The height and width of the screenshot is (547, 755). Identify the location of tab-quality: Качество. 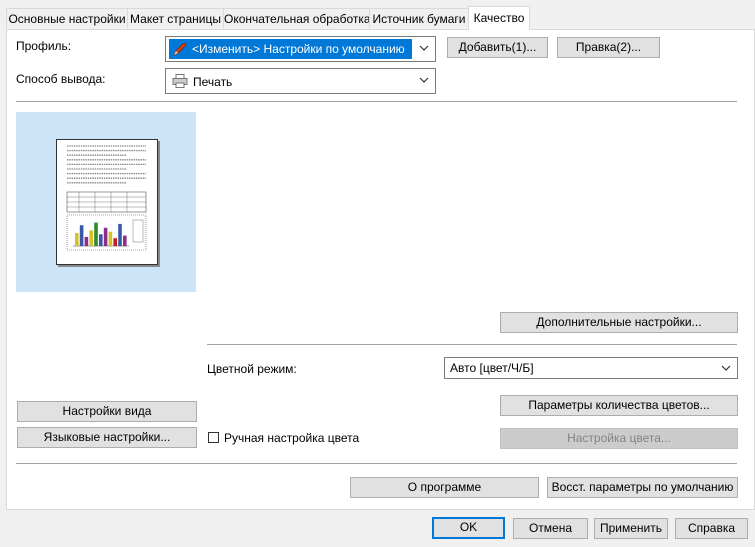
(499, 18).